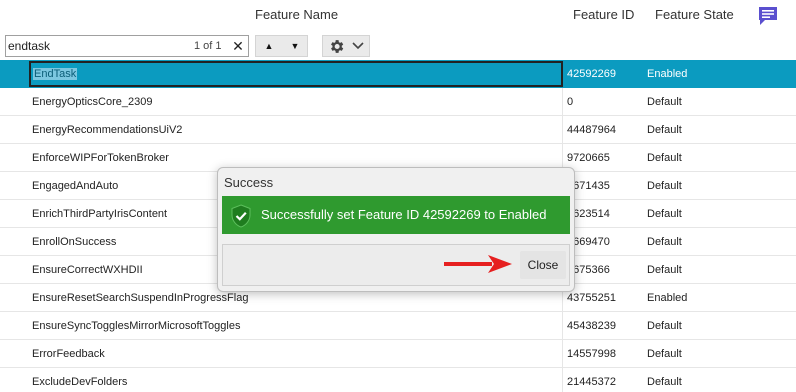 The width and height of the screenshot is (796, 392). I want to click on feature-name-cell: EnsureResetSearchSuspendInProgressFlag, so click(140, 298).